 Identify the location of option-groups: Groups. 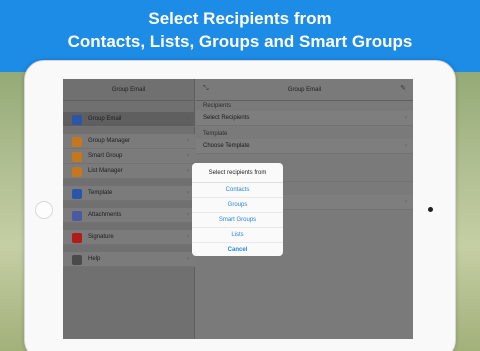
(237, 205).